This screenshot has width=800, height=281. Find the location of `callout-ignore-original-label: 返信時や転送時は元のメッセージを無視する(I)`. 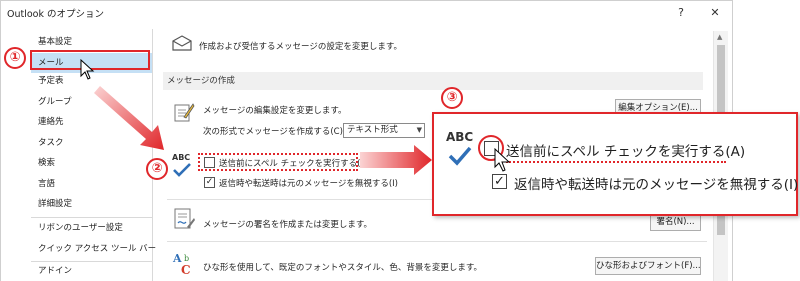

callout-ignore-original-label: 返信時や転送時は元のメッセージを無視する(I) is located at coordinates (656, 185).